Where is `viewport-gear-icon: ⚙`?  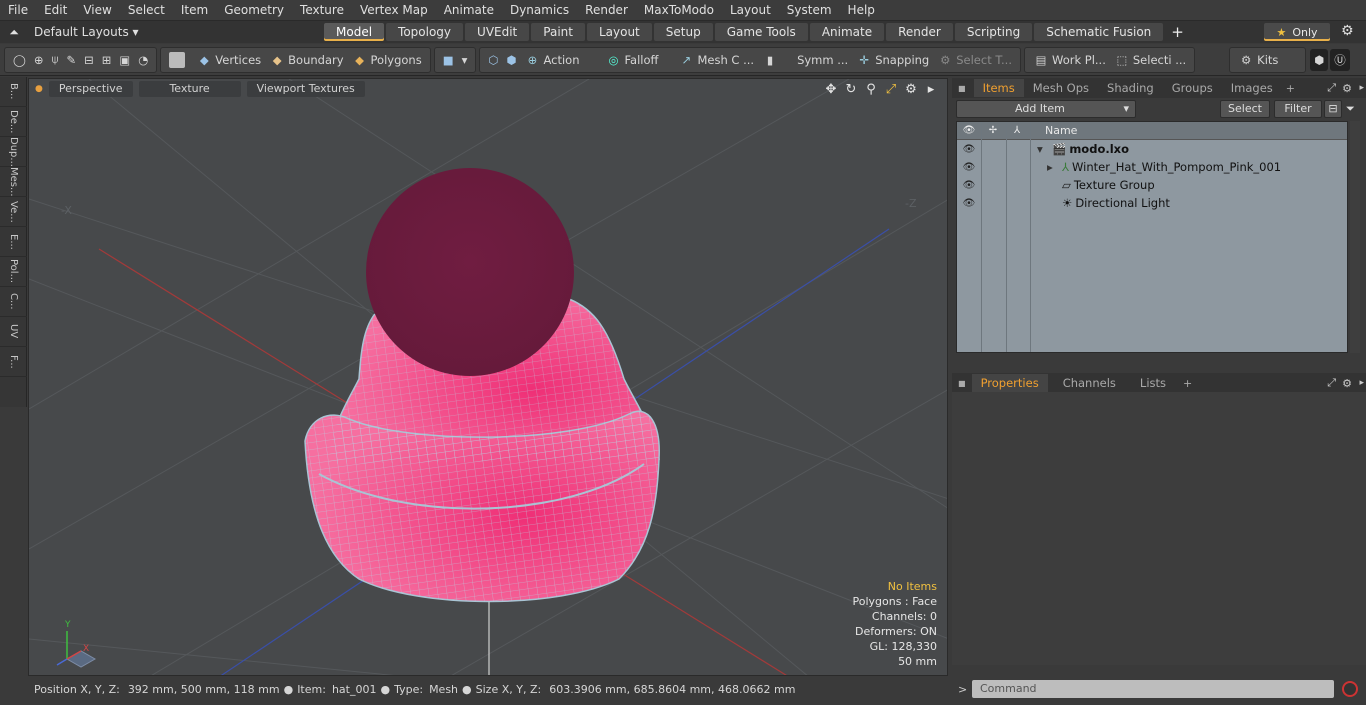 viewport-gear-icon: ⚙ is located at coordinates (911, 89).